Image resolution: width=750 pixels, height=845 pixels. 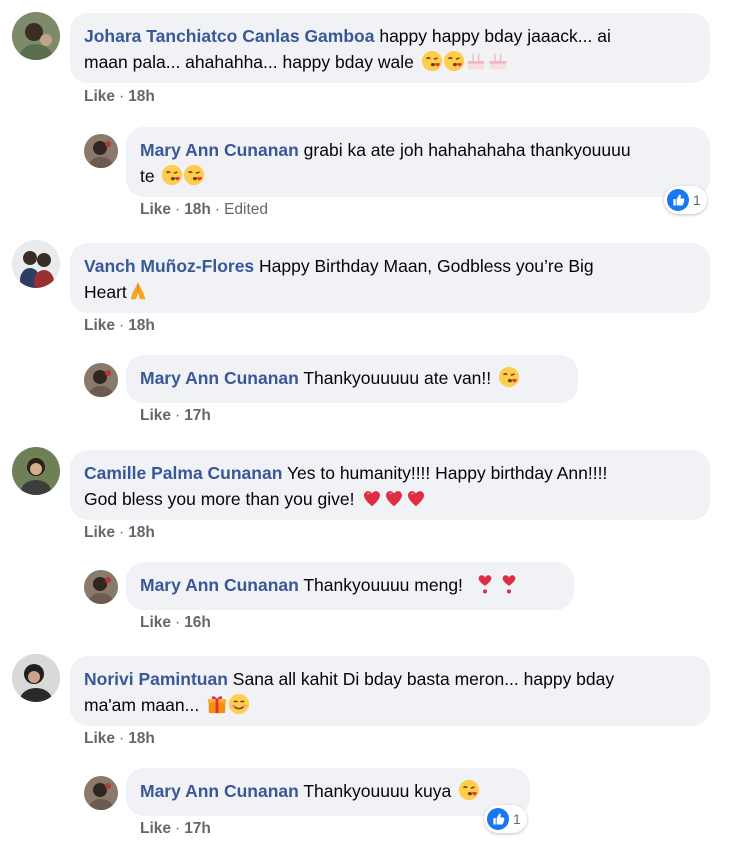 I want to click on comment-text: God bless you more than you give!, so click(x=219, y=499).